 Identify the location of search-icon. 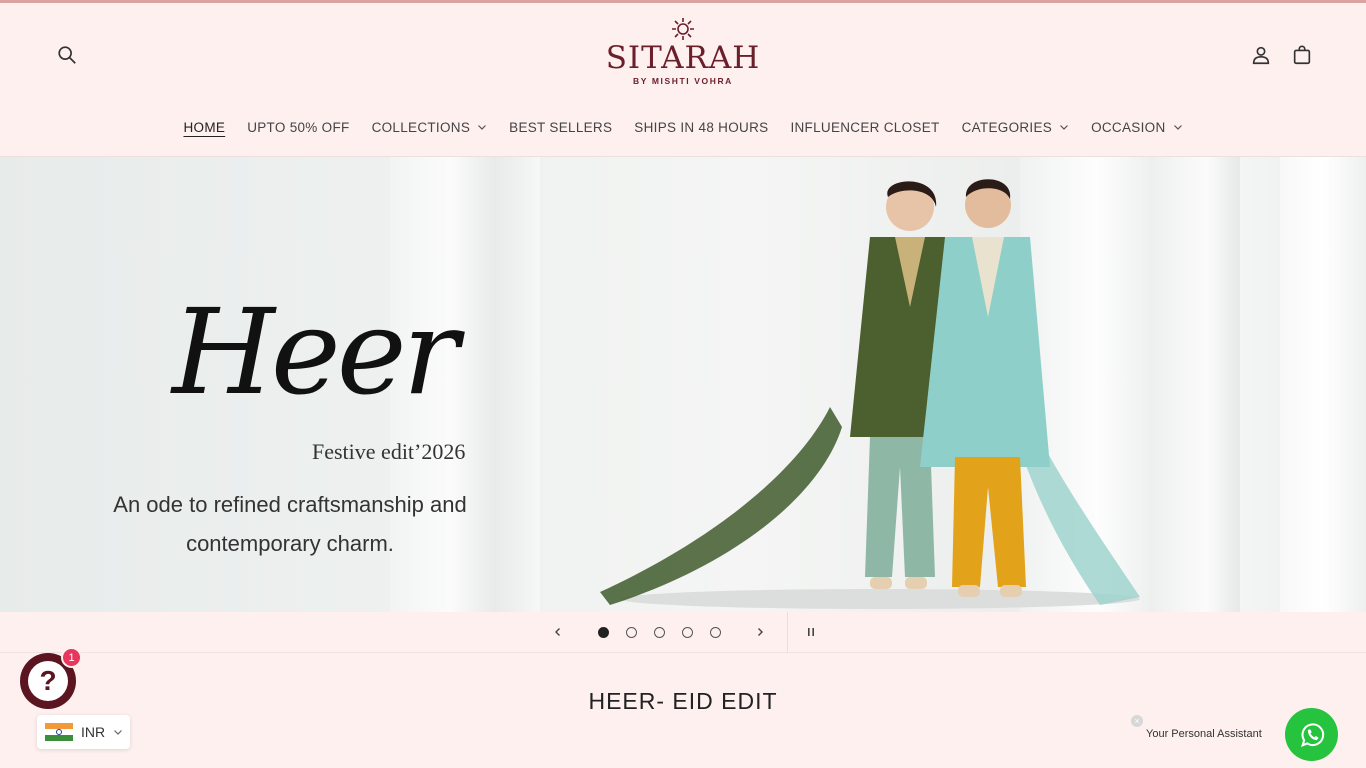
(67, 55).